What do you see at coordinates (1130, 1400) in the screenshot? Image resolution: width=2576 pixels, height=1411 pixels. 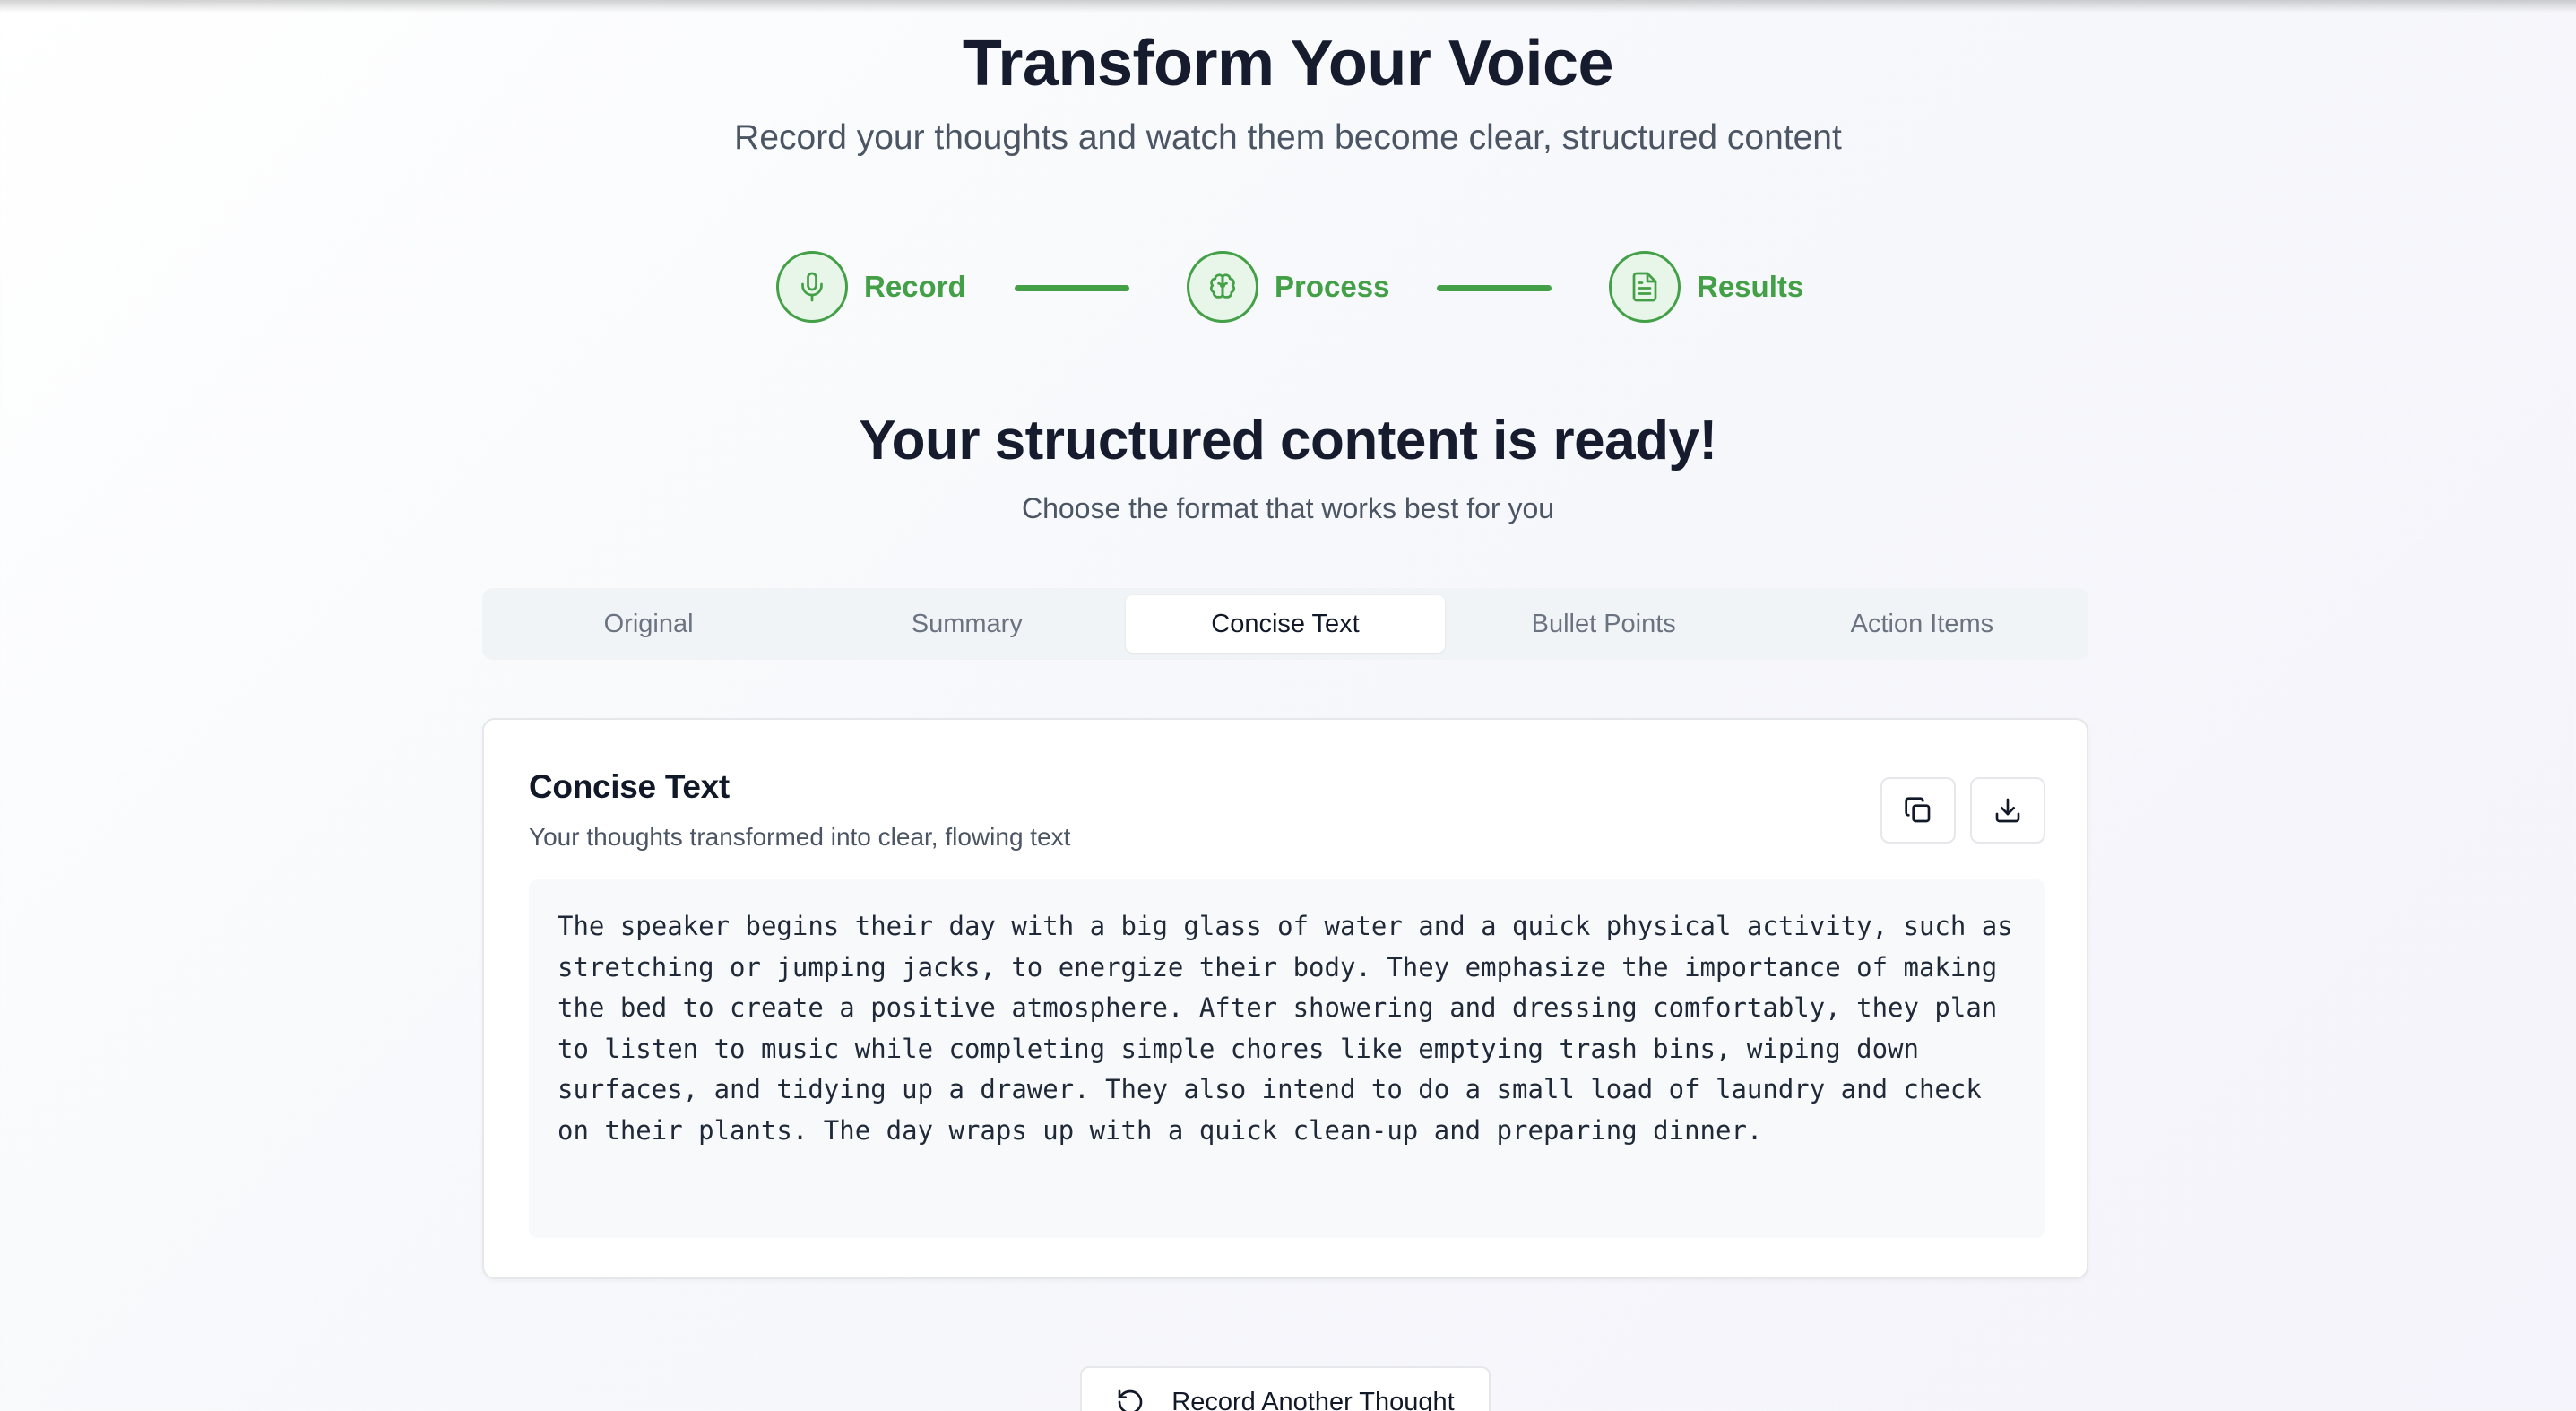 I see `rotate-ccw-icon` at bounding box center [1130, 1400].